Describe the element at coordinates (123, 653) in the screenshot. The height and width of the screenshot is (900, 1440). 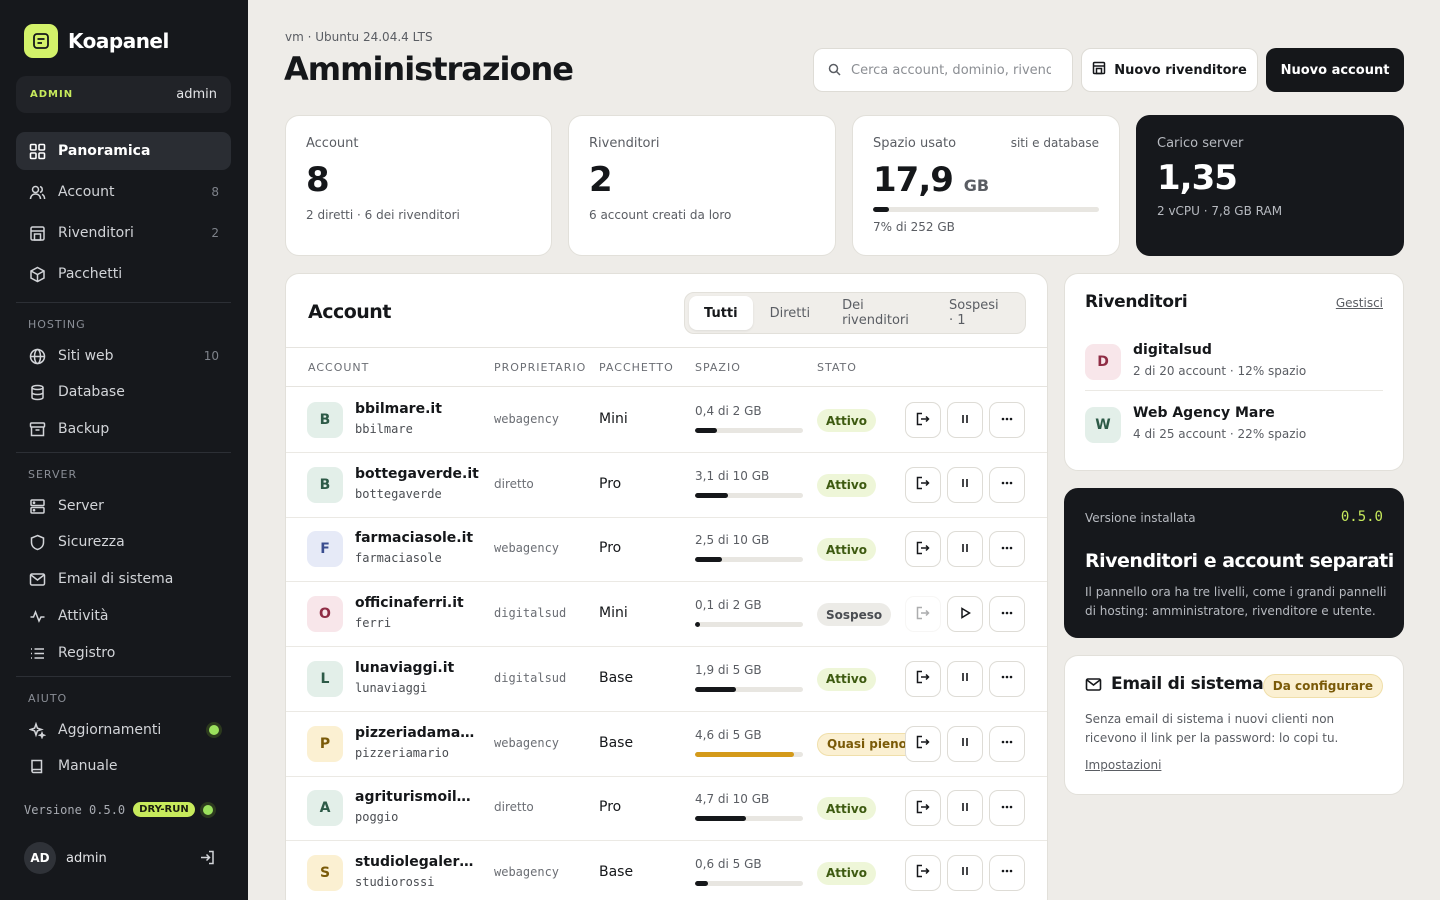
I see `sidebar-item-registro: Registro` at that location.